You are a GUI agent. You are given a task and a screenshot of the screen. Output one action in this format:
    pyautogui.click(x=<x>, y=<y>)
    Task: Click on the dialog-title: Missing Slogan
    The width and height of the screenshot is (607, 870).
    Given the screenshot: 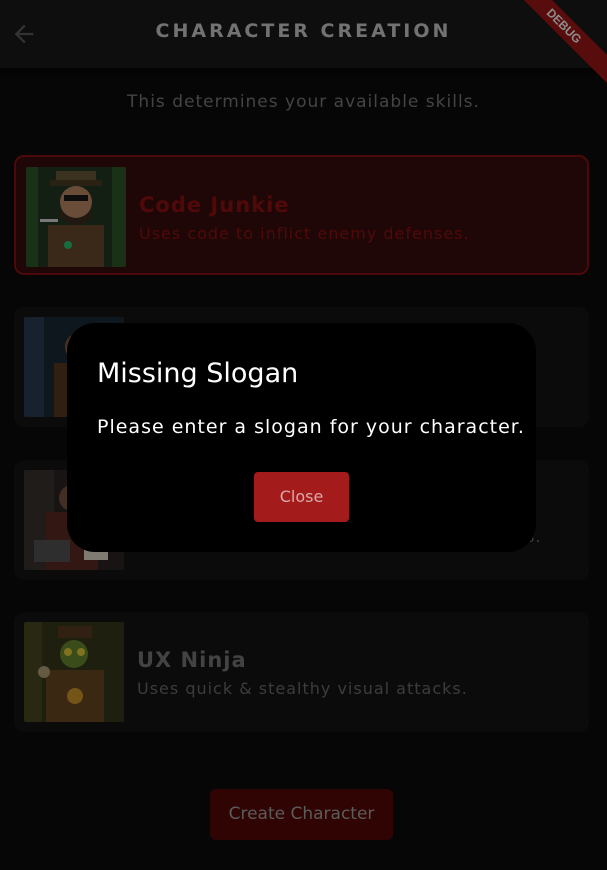 What is the action you would take?
    pyautogui.click(x=198, y=373)
    